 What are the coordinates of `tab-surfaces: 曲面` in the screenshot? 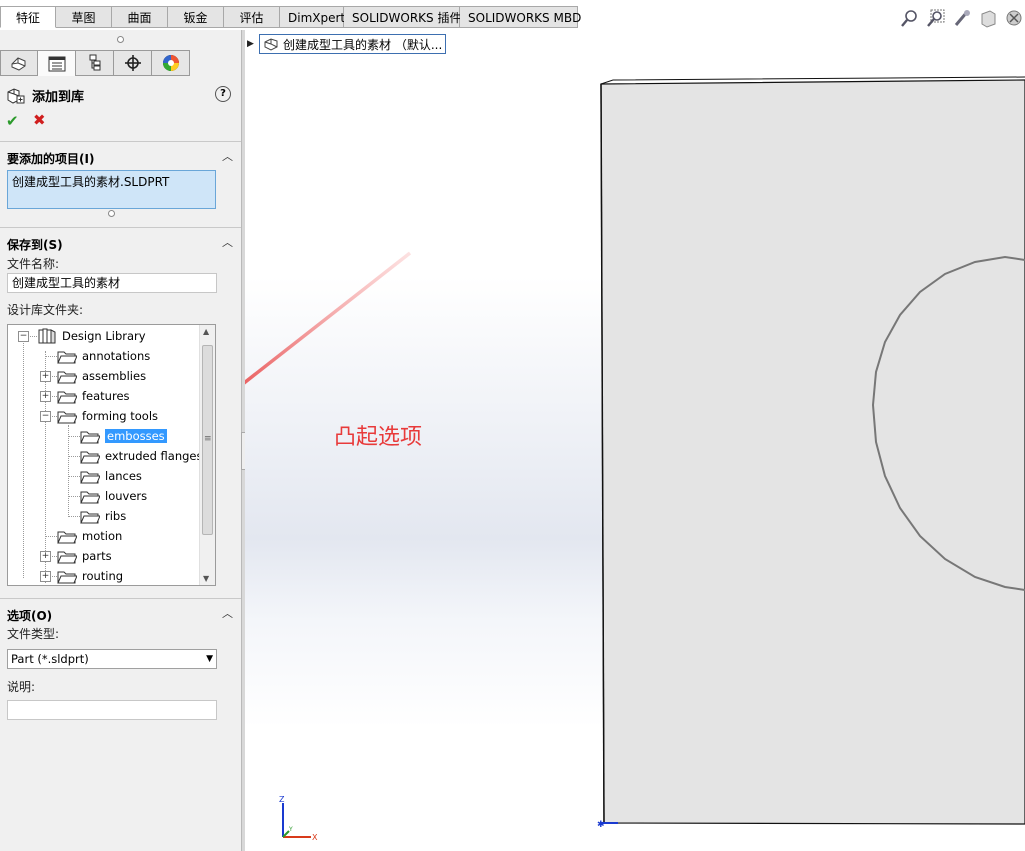 It's located at (140, 17).